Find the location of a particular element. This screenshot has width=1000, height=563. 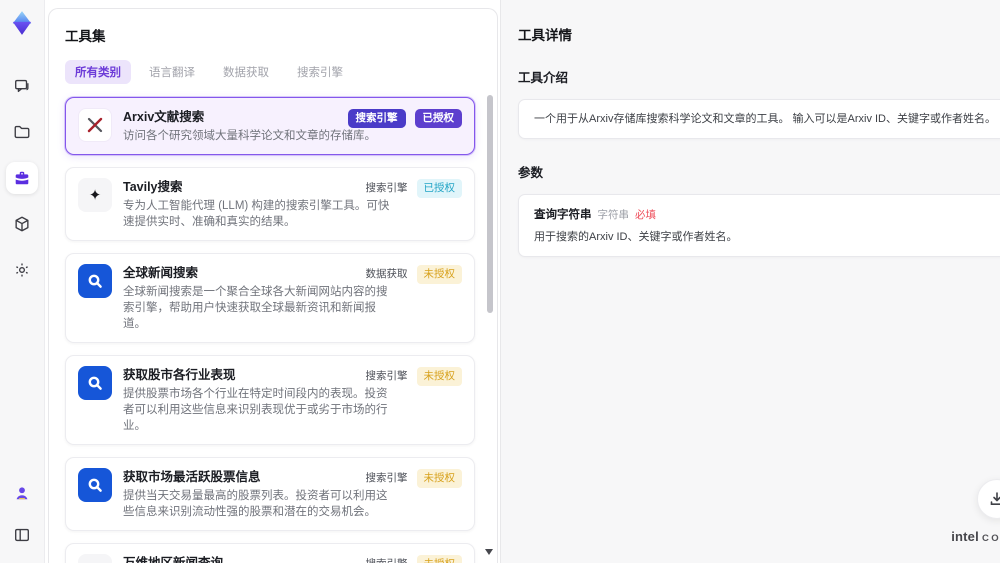

page-title: 工具集 is located at coordinates (85, 36).